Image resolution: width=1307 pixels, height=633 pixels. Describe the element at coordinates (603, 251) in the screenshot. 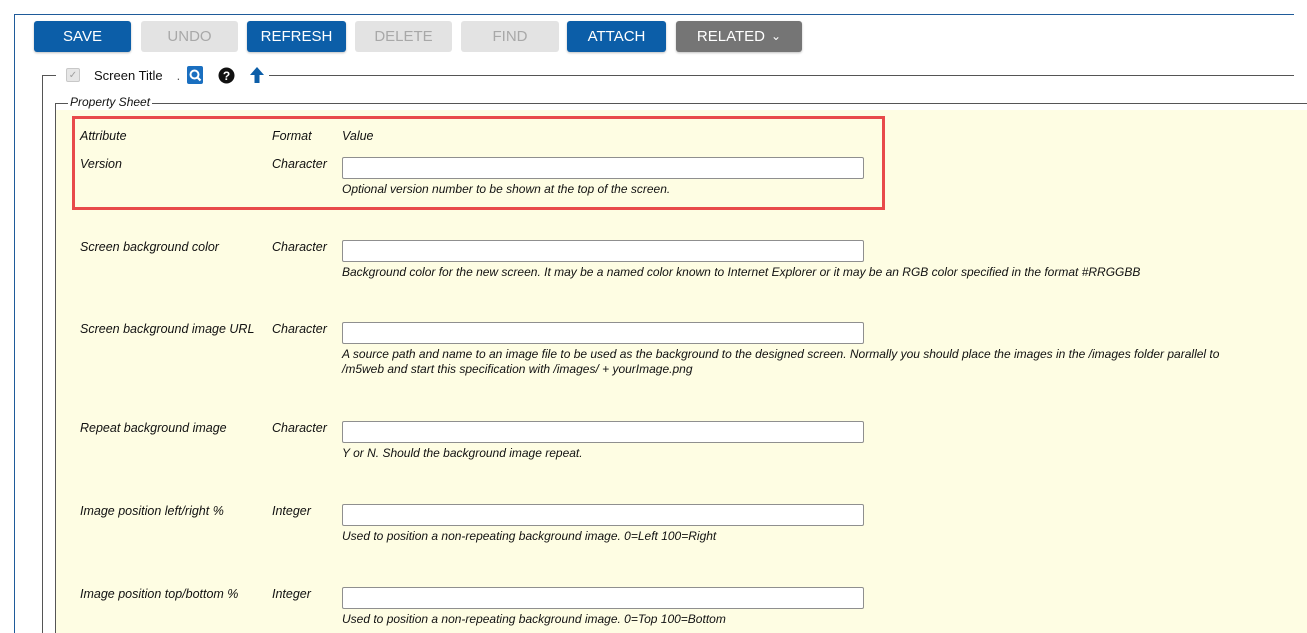

I see `background-color-input` at that location.